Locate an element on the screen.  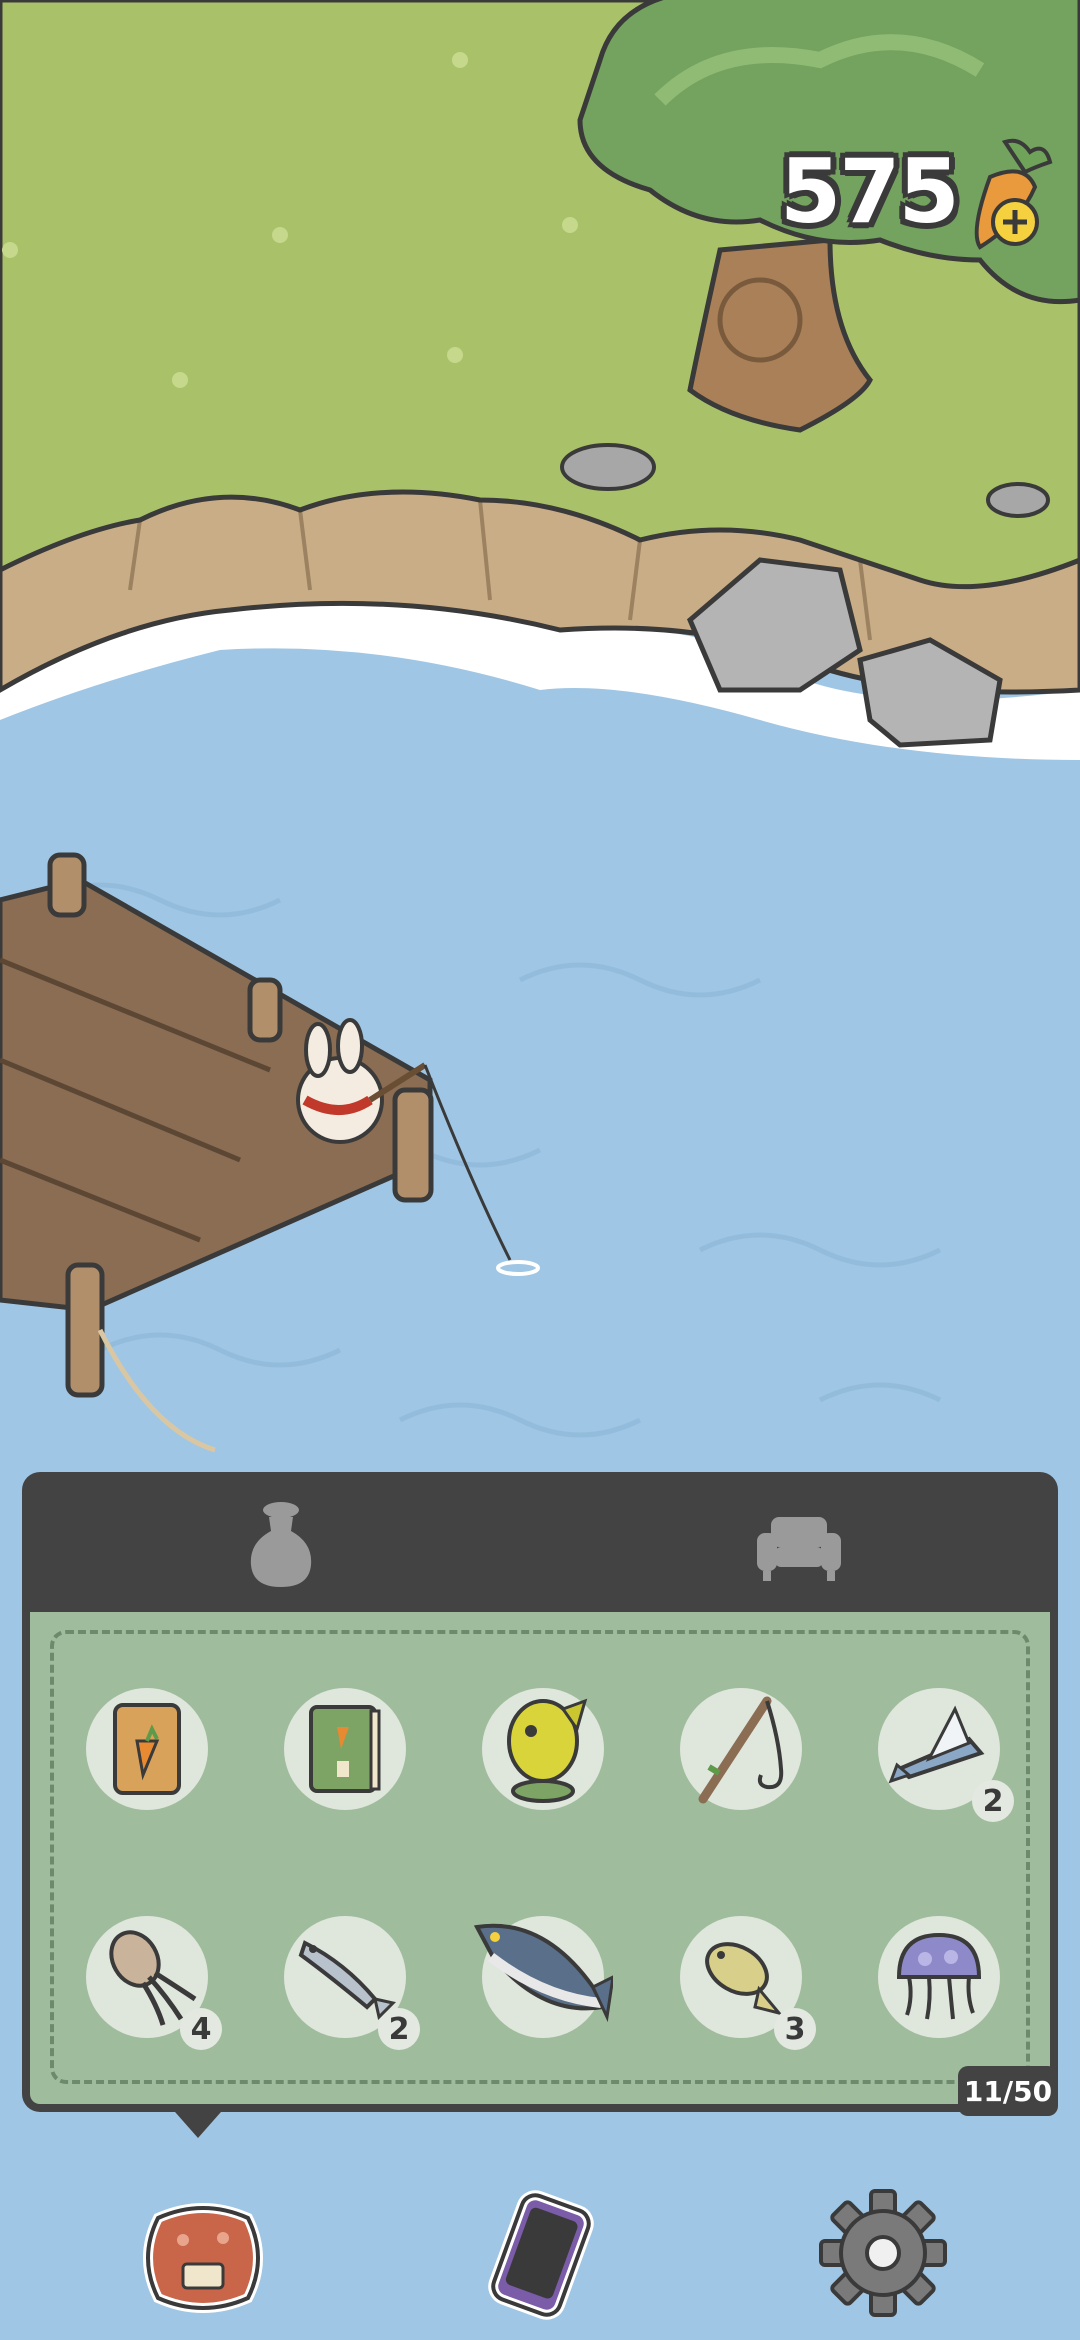
inventory-capacity: 11/50 is located at coordinates (1008, 2091).